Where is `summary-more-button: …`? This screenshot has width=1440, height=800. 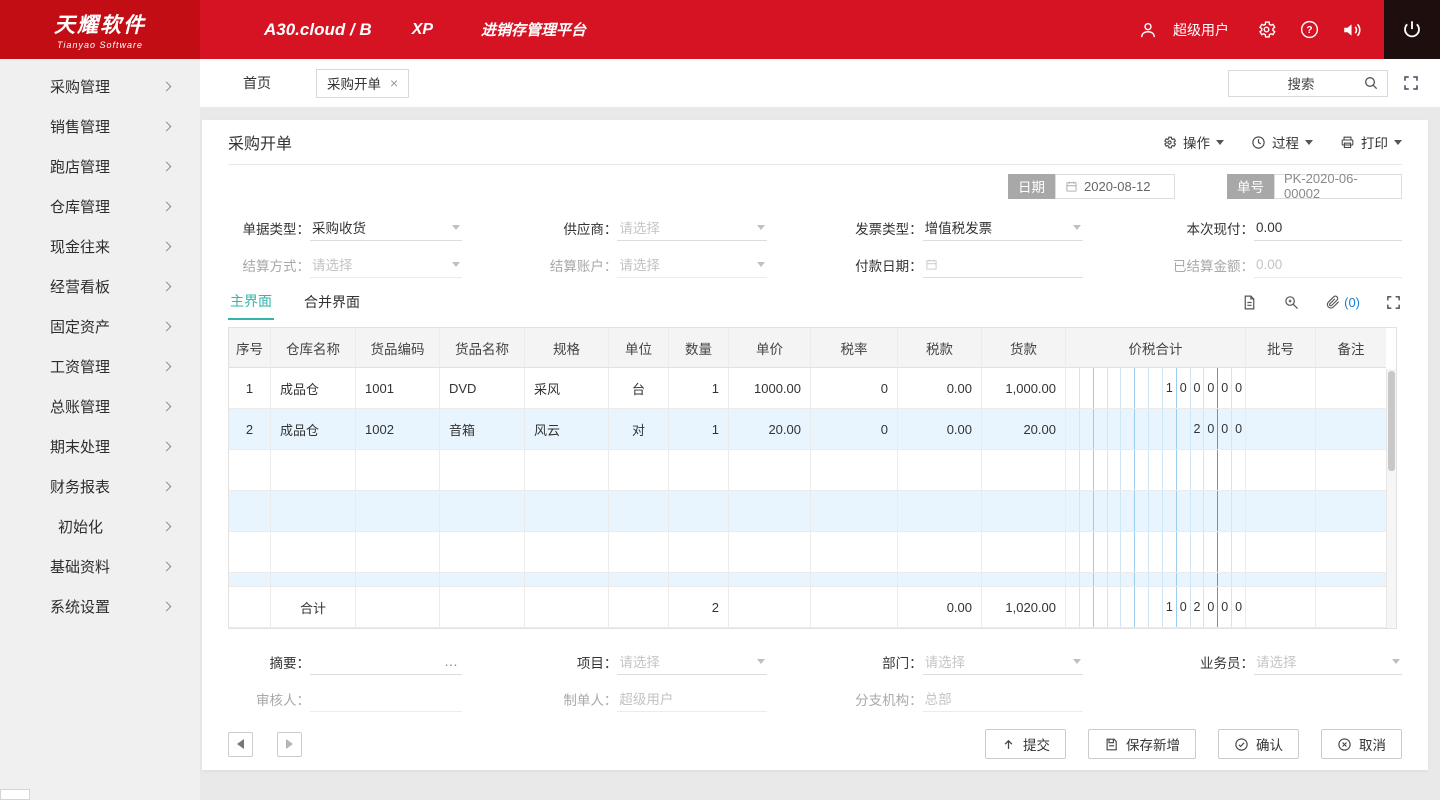 summary-more-button: … is located at coordinates (451, 661).